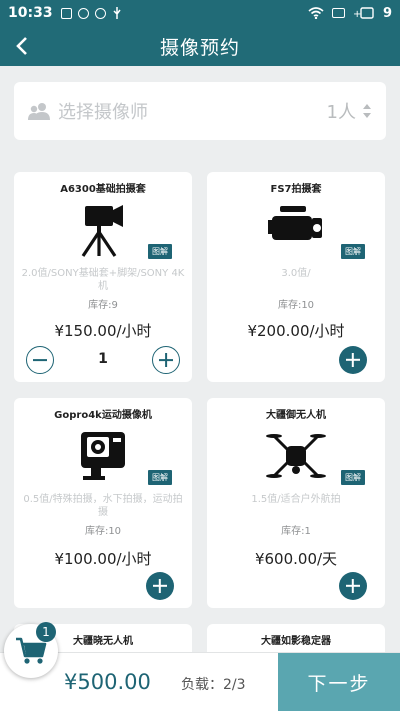  I want to click on status-bar: 10:33 + 9, so click(200, 13).